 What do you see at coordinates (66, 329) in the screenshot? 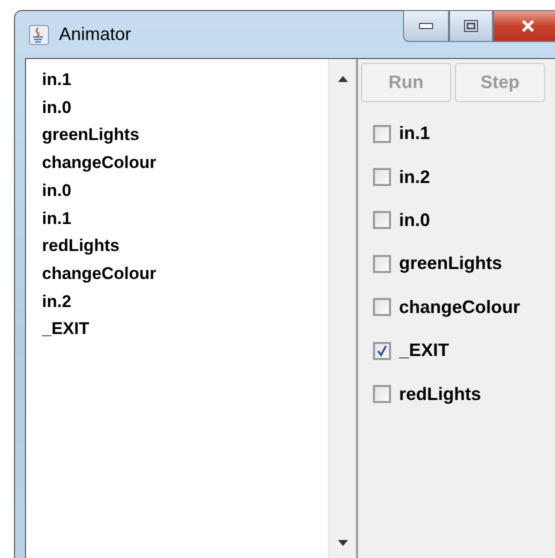
I see `trace-item: _EXIT` at bounding box center [66, 329].